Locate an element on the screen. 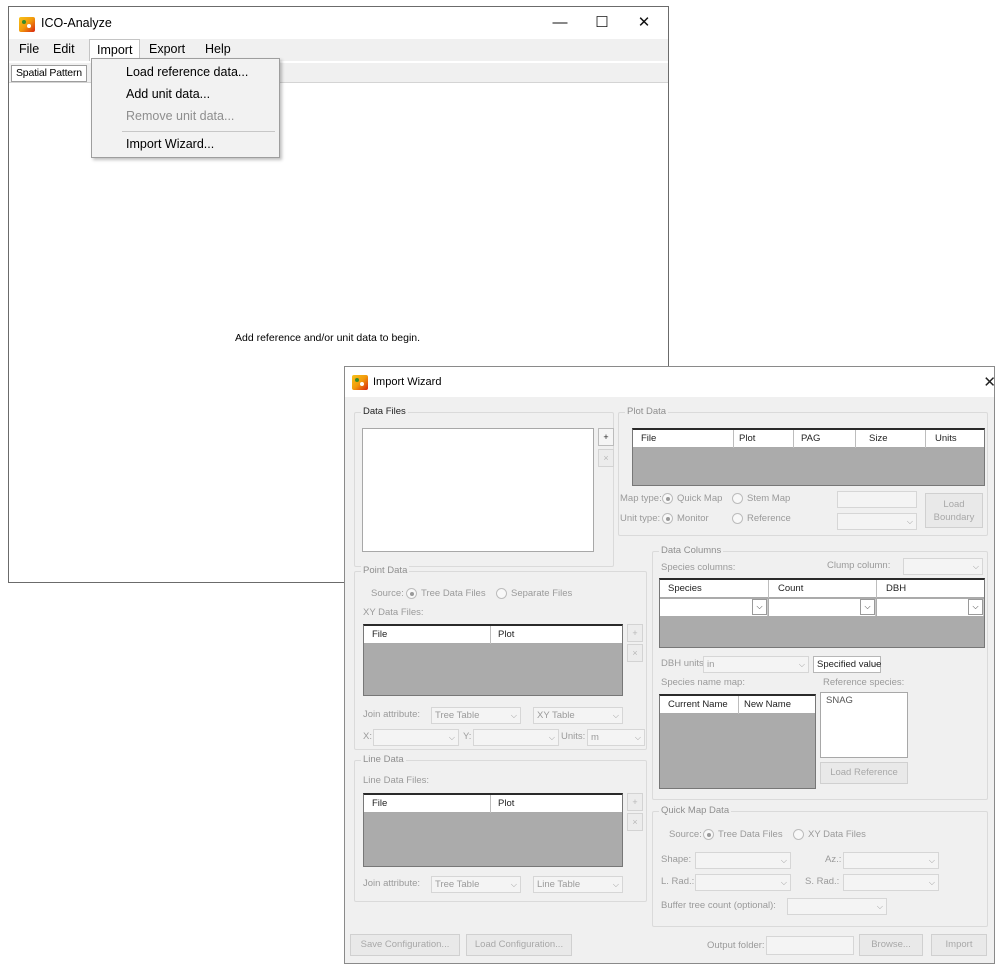 The image size is (995, 964). reference-species-item: SNAG is located at coordinates (839, 700).